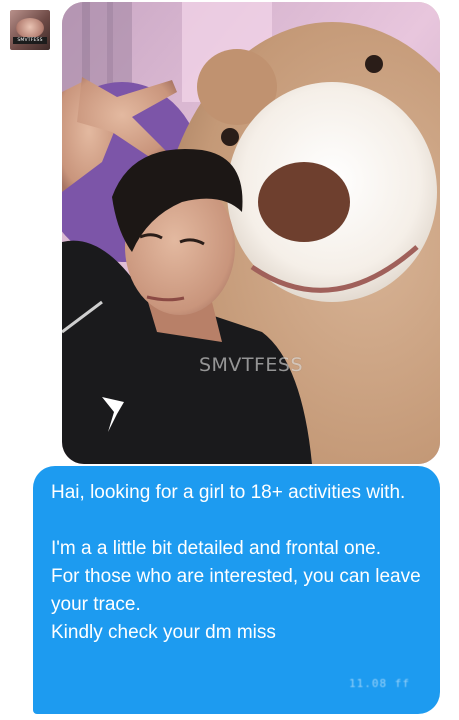  What do you see at coordinates (163, 632) in the screenshot?
I see `message-line: Kindly check your dm miss` at bounding box center [163, 632].